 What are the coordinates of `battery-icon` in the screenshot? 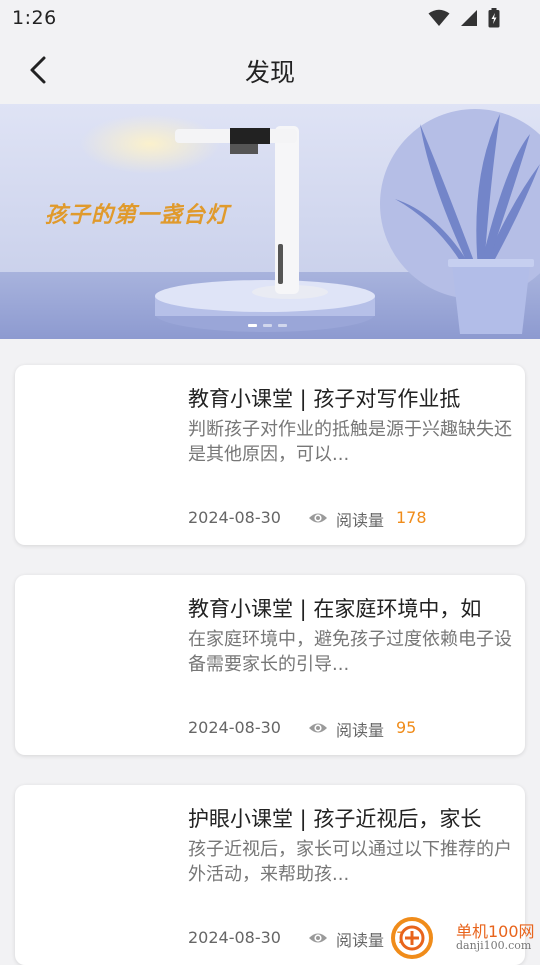 It's located at (494, 18).